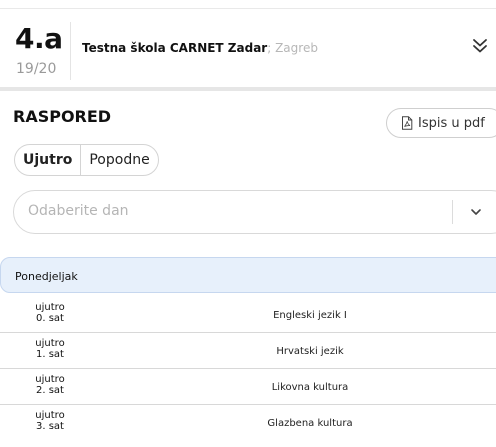 The height and width of the screenshot is (447, 496). I want to click on chevron-down-icon, so click(476, 212).